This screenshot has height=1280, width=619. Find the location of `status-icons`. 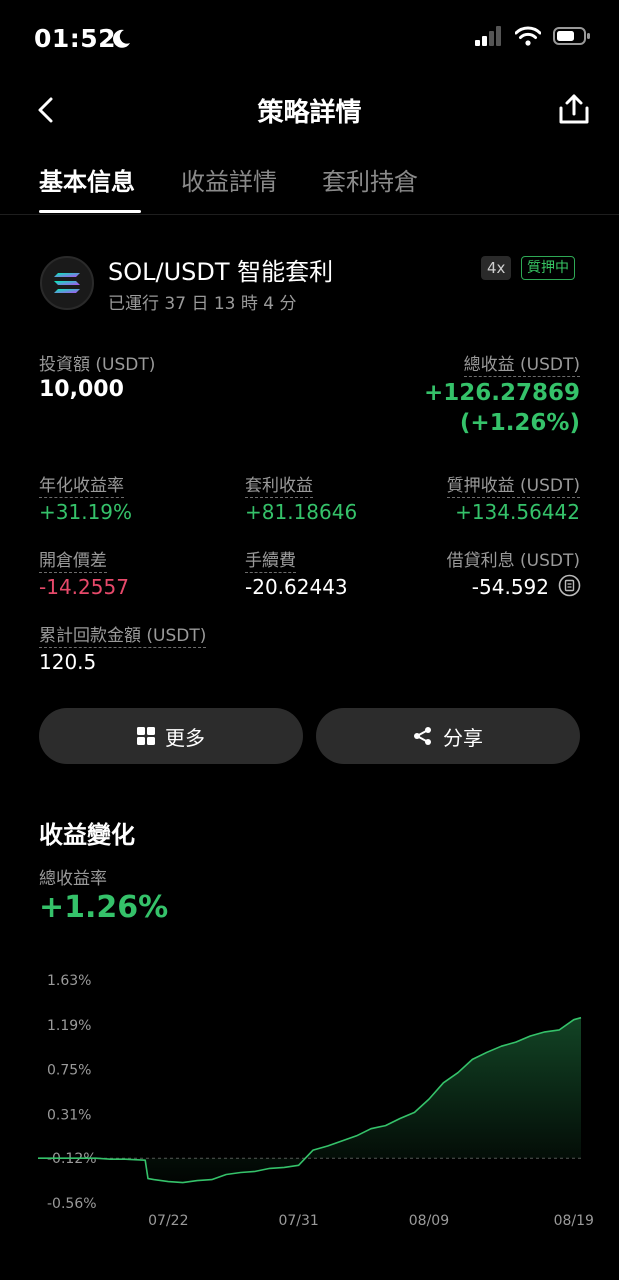

status-icons is located at coordinates (533, 36).